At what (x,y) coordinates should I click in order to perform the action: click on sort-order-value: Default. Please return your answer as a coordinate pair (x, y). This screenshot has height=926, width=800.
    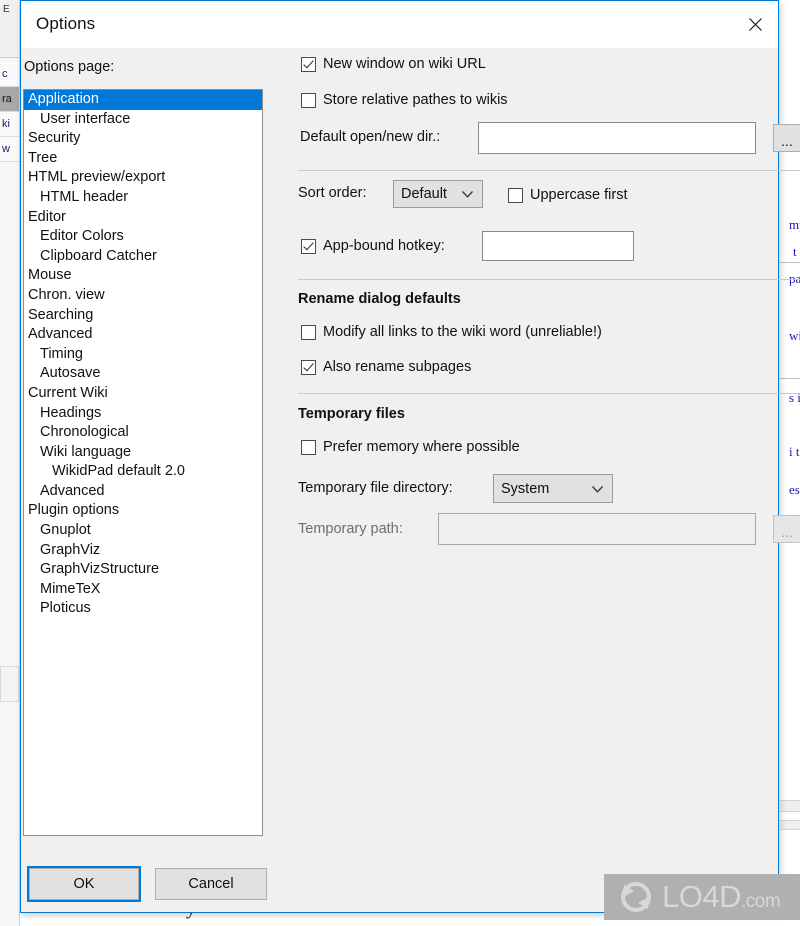
    Looking at the image, I should click on (424, 194).